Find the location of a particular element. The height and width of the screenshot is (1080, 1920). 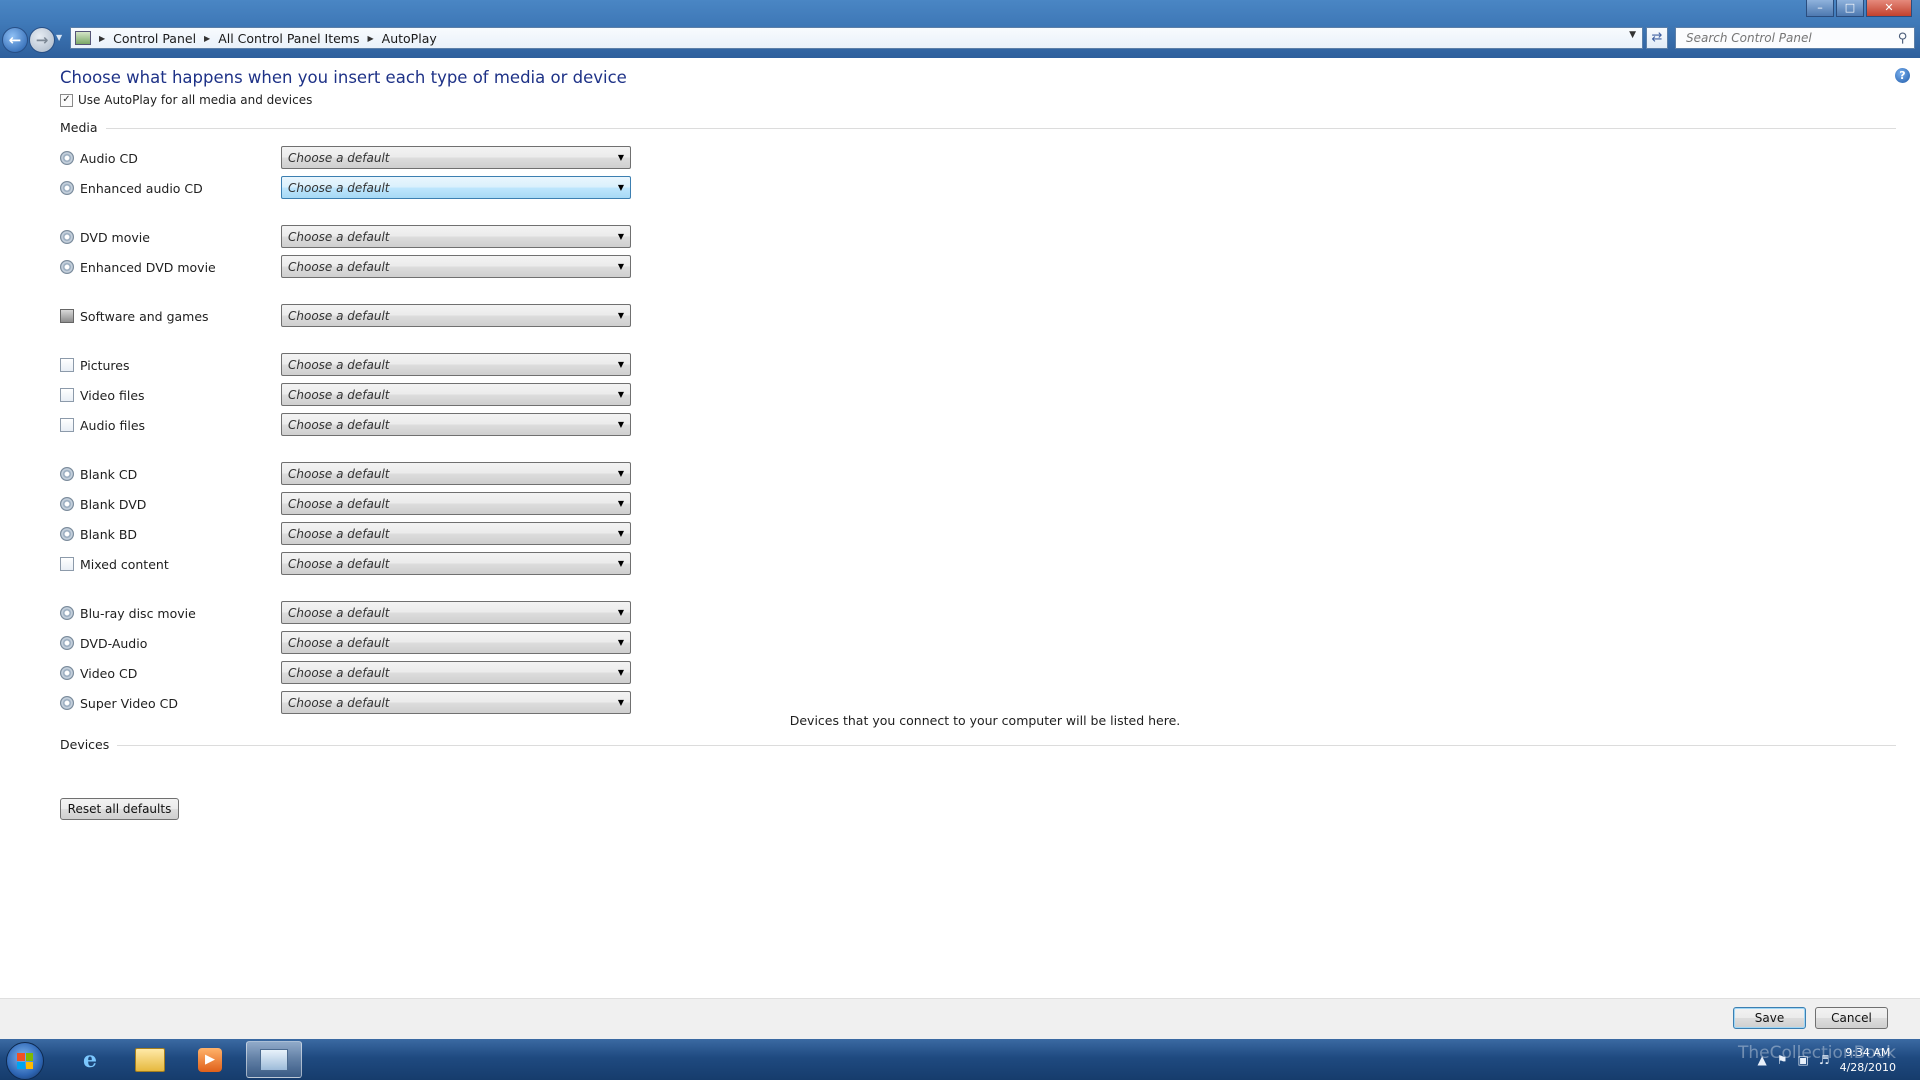

taskbar-explorer-button is located at coordinates (150, 1059).